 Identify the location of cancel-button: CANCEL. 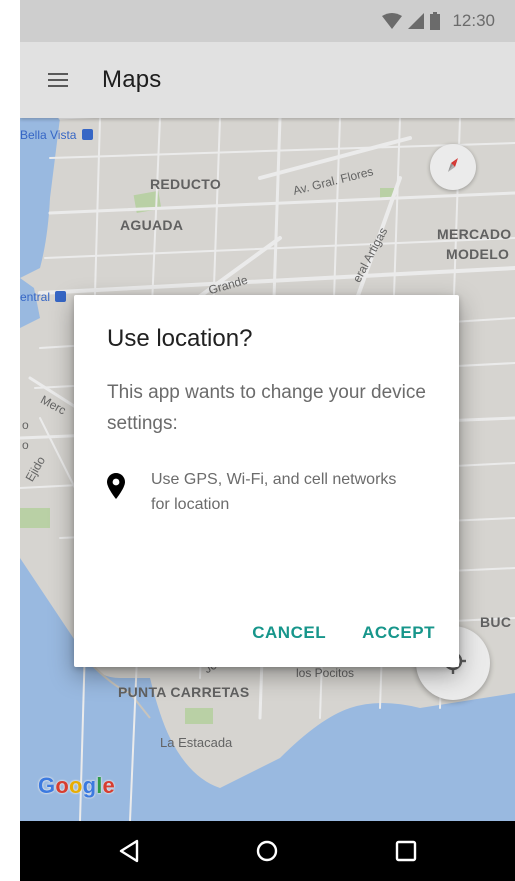
(289, 633).